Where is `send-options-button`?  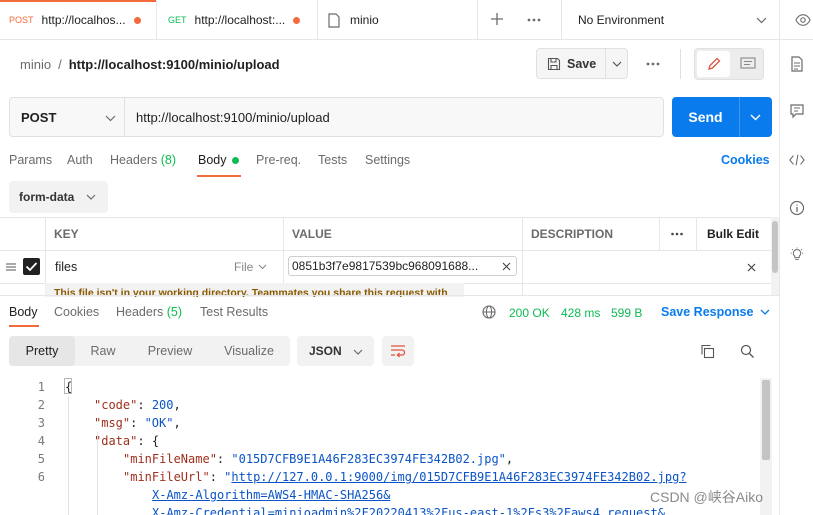
send-options-button is located at coordinates (756, 117).